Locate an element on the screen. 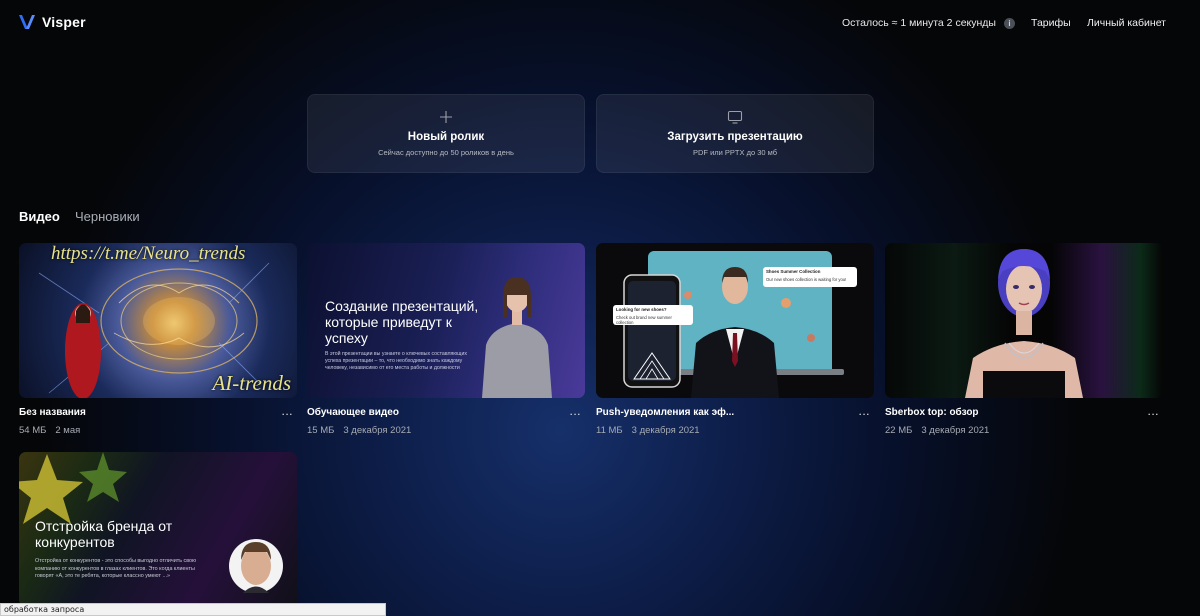 The image size is (1200, 616). new-video-title: Новый ролик is located at coordinates (446, 137).